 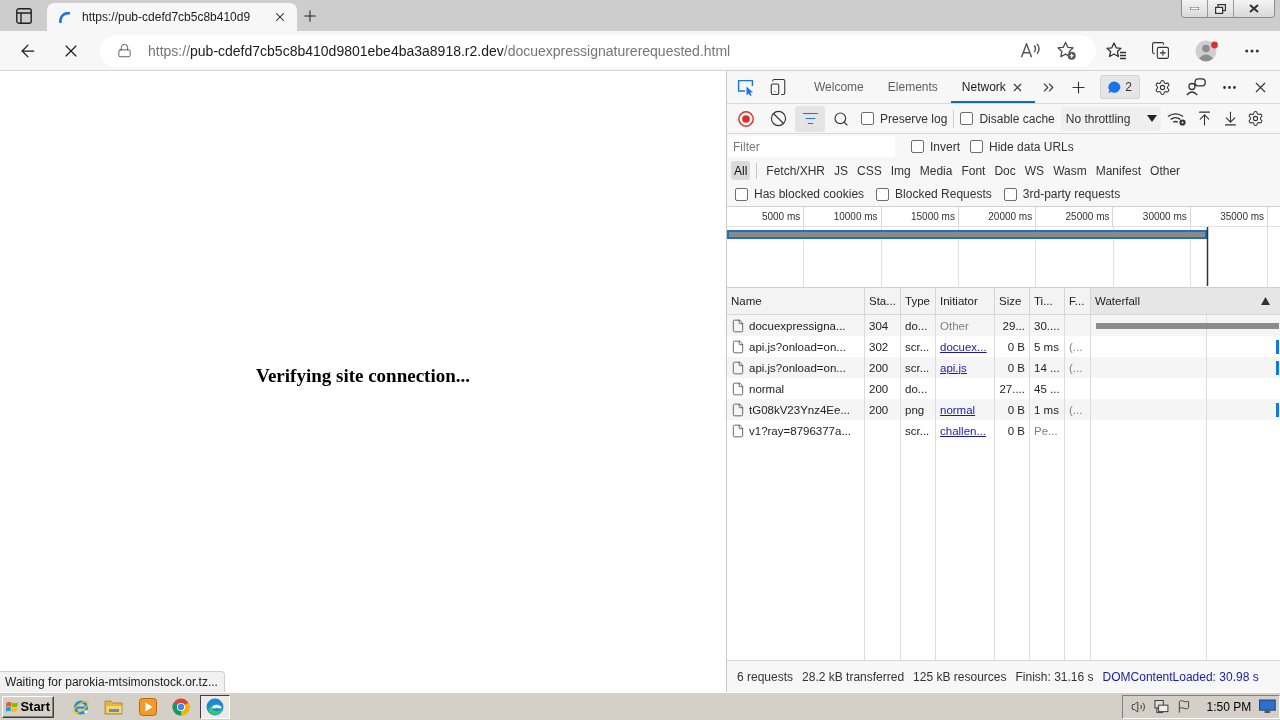 I want to click on throttling-select: No throttling, so click(x=1110, y=118).